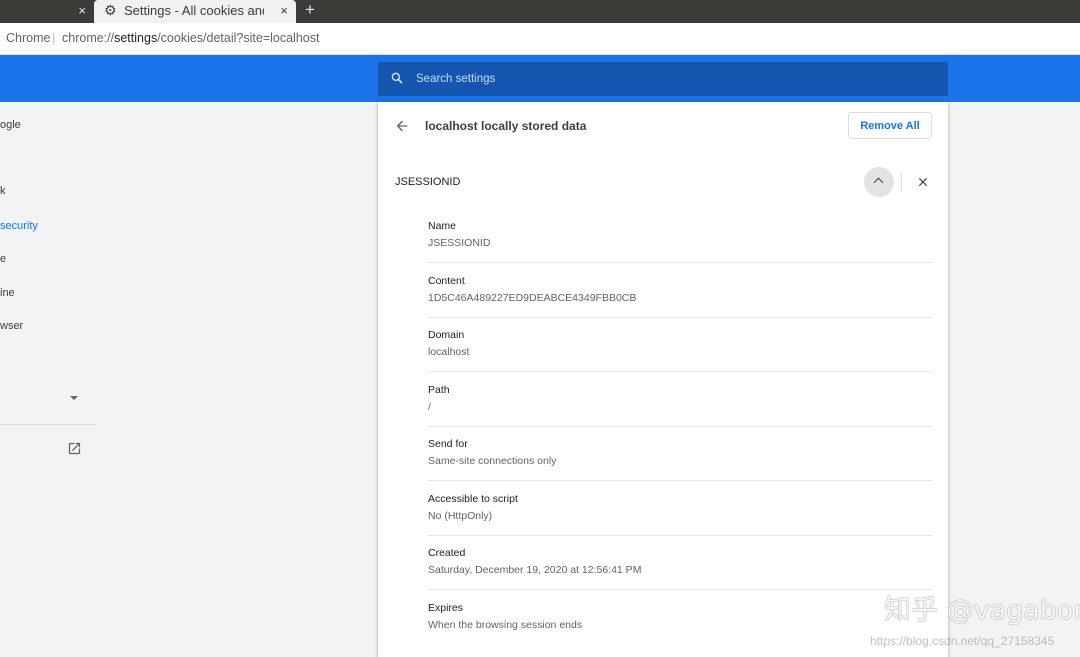 This screenshot has height=657, width=1080. I want to click on detail-value: When the browsing session ends, so click(505, 625).